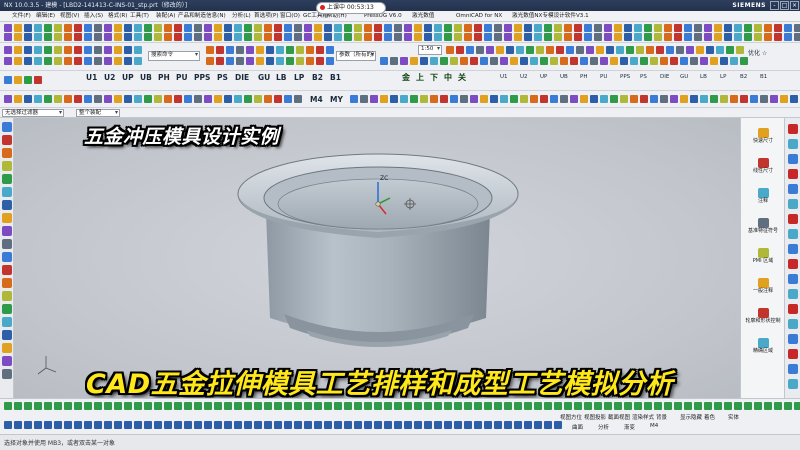 This screenshot has height=450, width=800. Describe the element at coordinates (763, 166) in the screenshot. I see `pmi-tool-item: 线性尺寸` at that location.